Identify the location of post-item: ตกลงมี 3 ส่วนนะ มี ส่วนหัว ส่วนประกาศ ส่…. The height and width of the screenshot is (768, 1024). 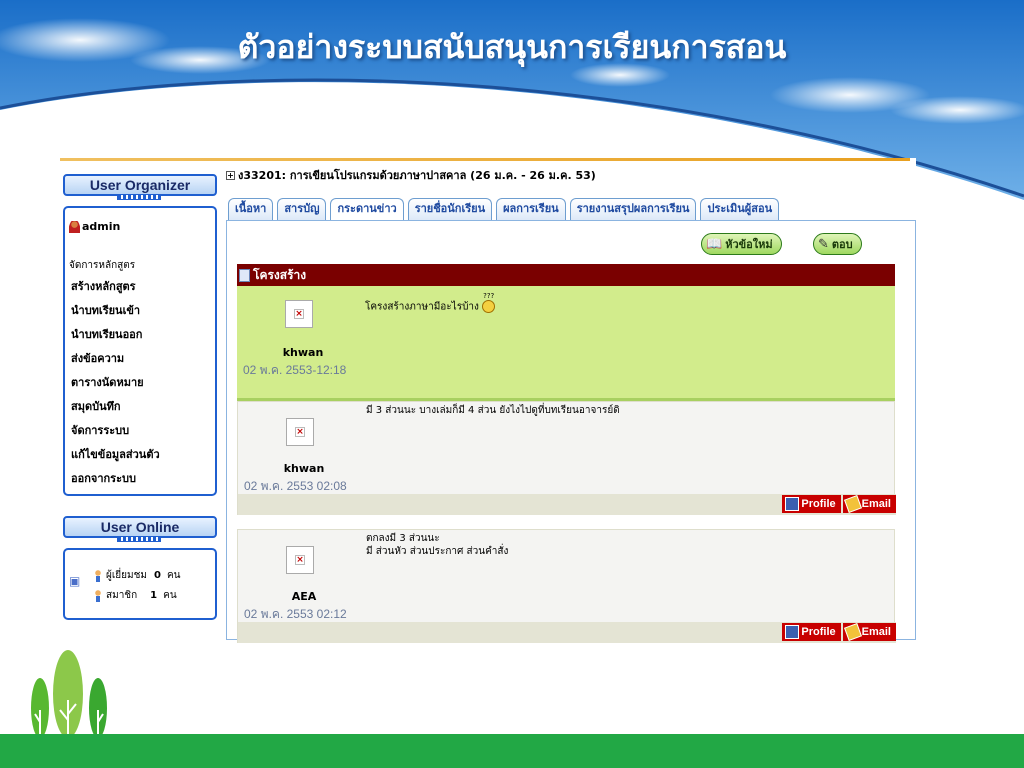
(566, 586).